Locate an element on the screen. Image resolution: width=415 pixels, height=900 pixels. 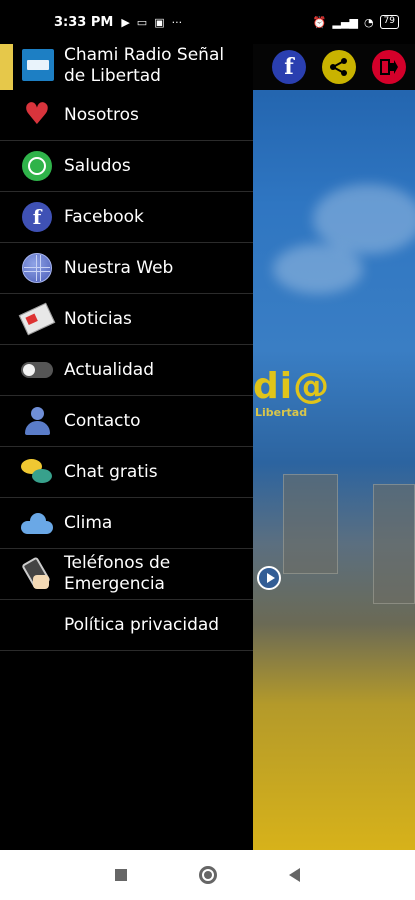
toggle-icon is located at coordinates (37, 370).